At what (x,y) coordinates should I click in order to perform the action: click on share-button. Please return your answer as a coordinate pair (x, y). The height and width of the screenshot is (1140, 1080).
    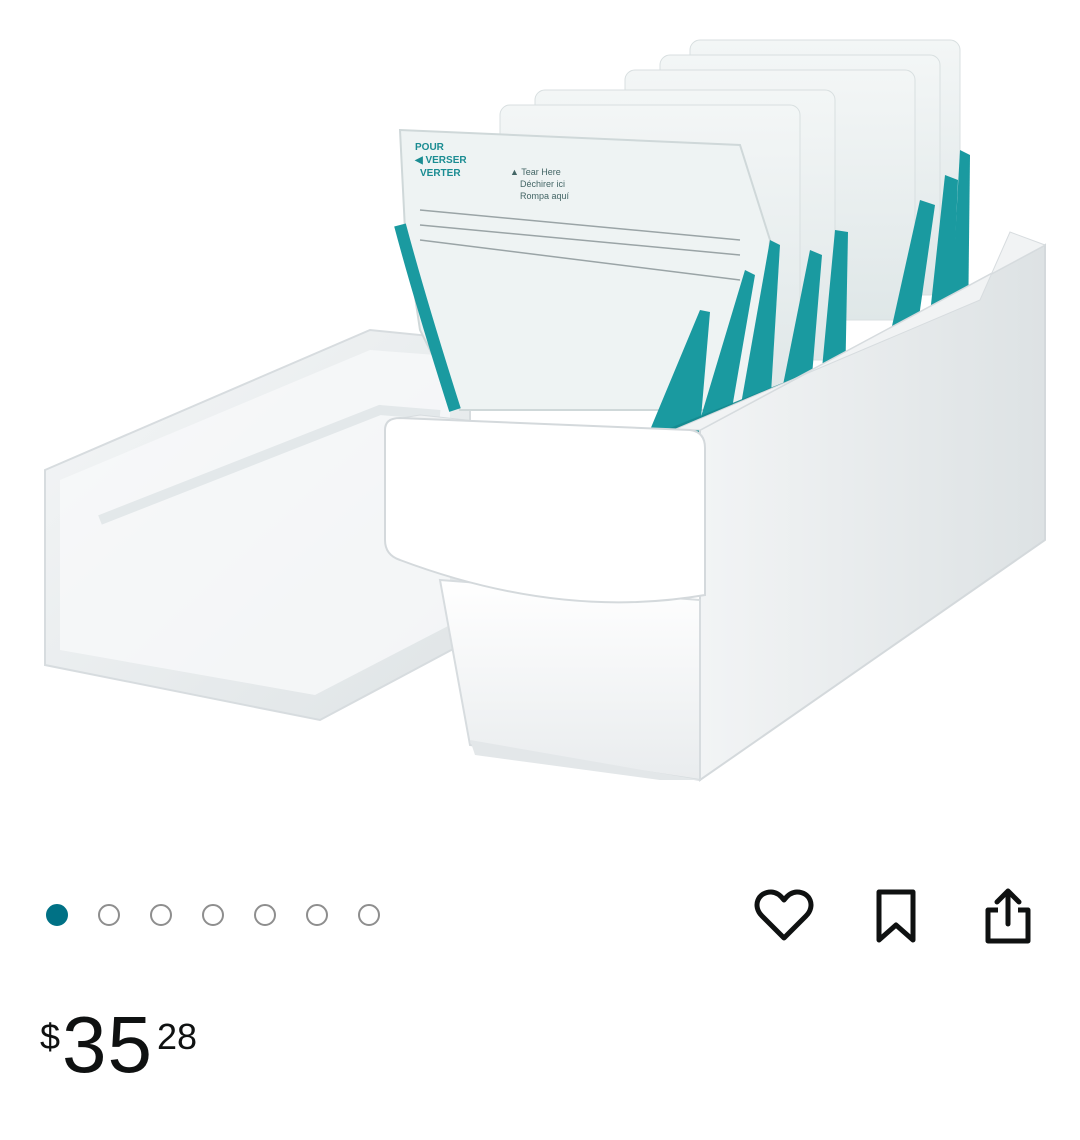
    Looking at the image, I should click on (1008, 916).